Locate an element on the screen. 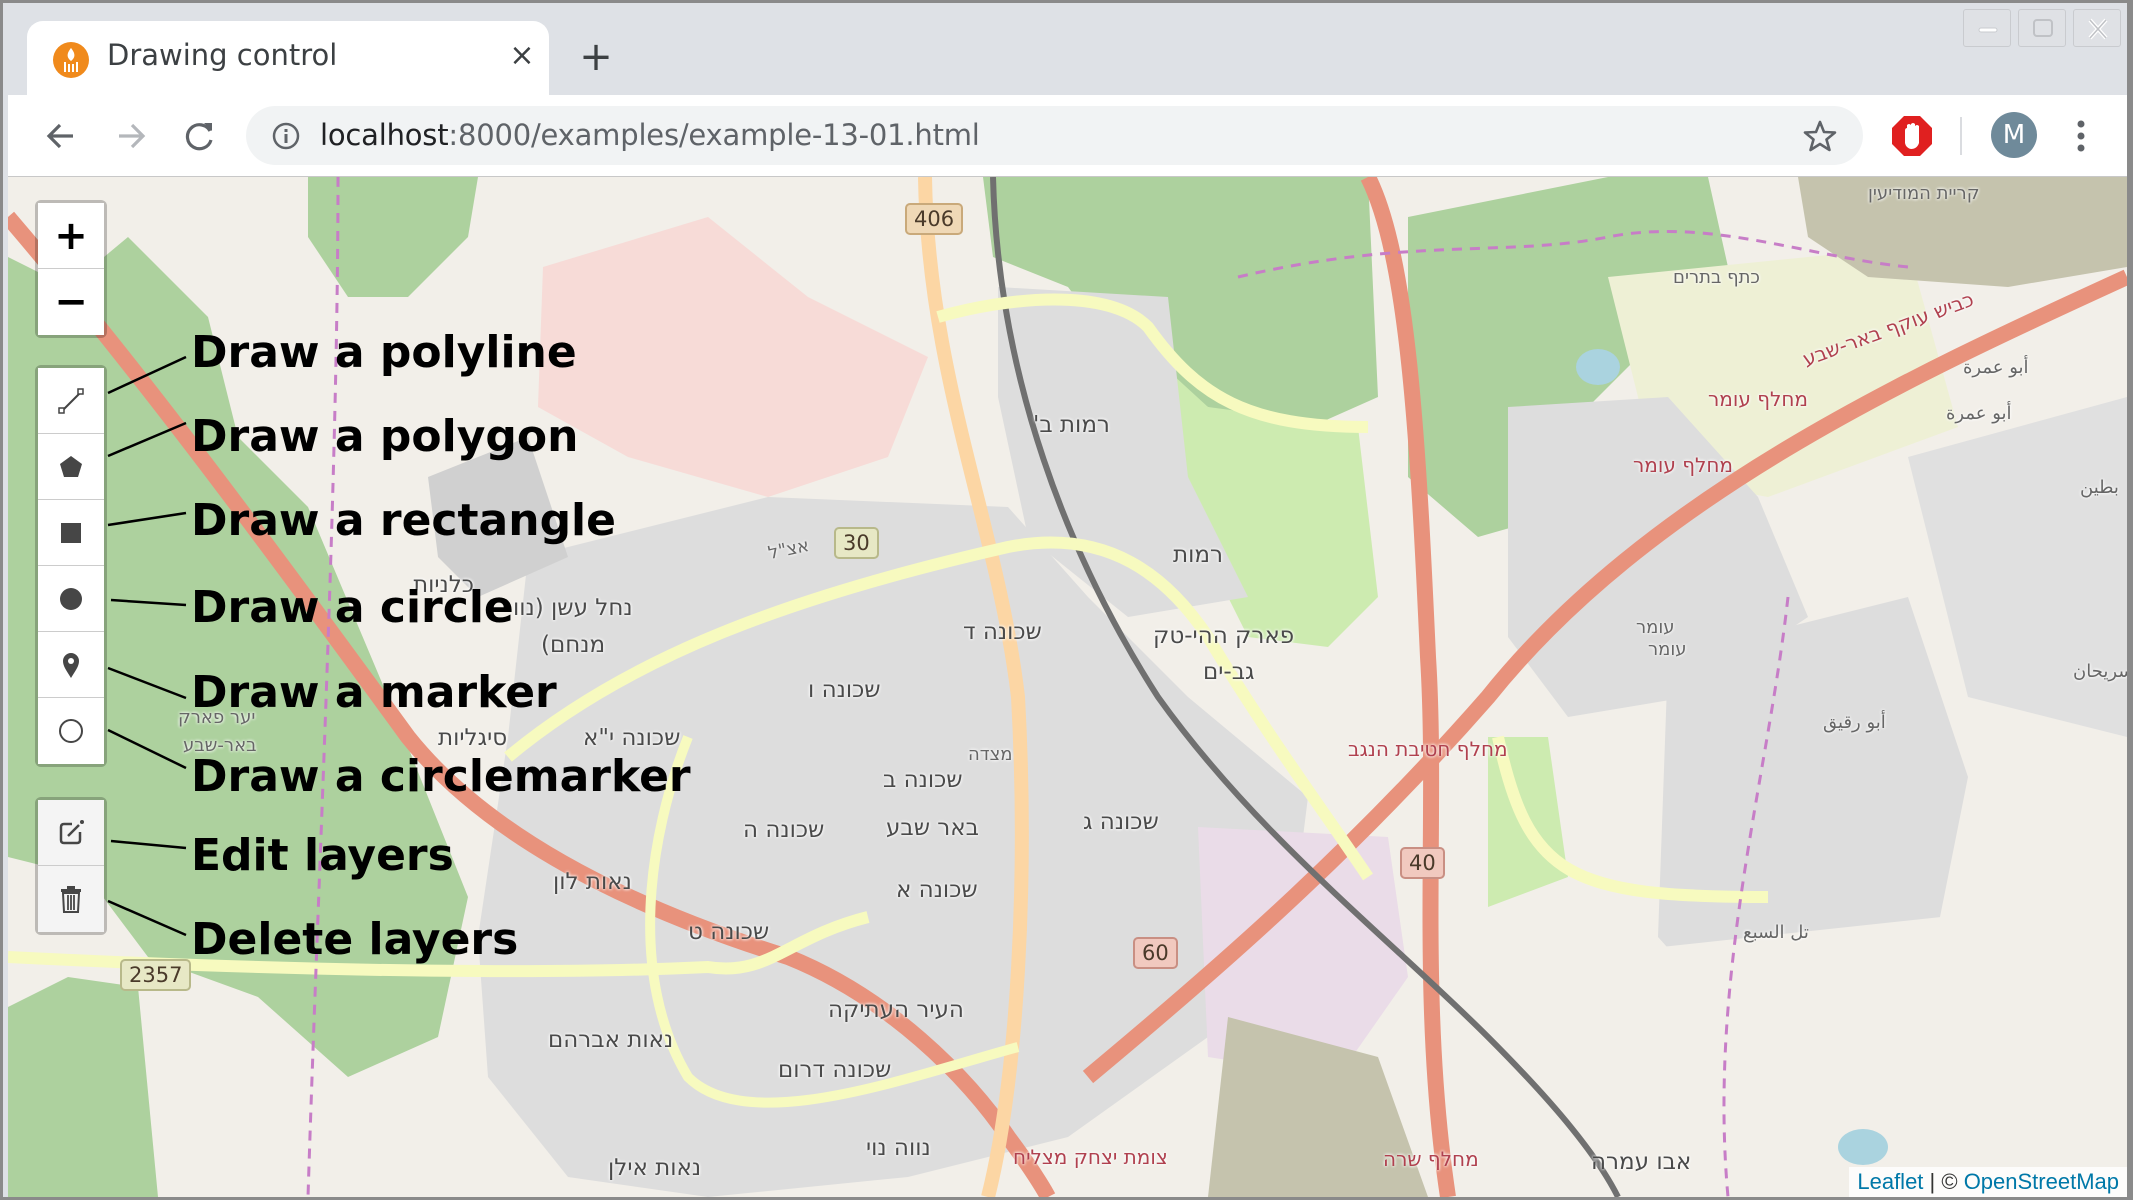 This screenshot has height=1200, width=2133. map-label: שכונה א is located at coordinates (937, 890).